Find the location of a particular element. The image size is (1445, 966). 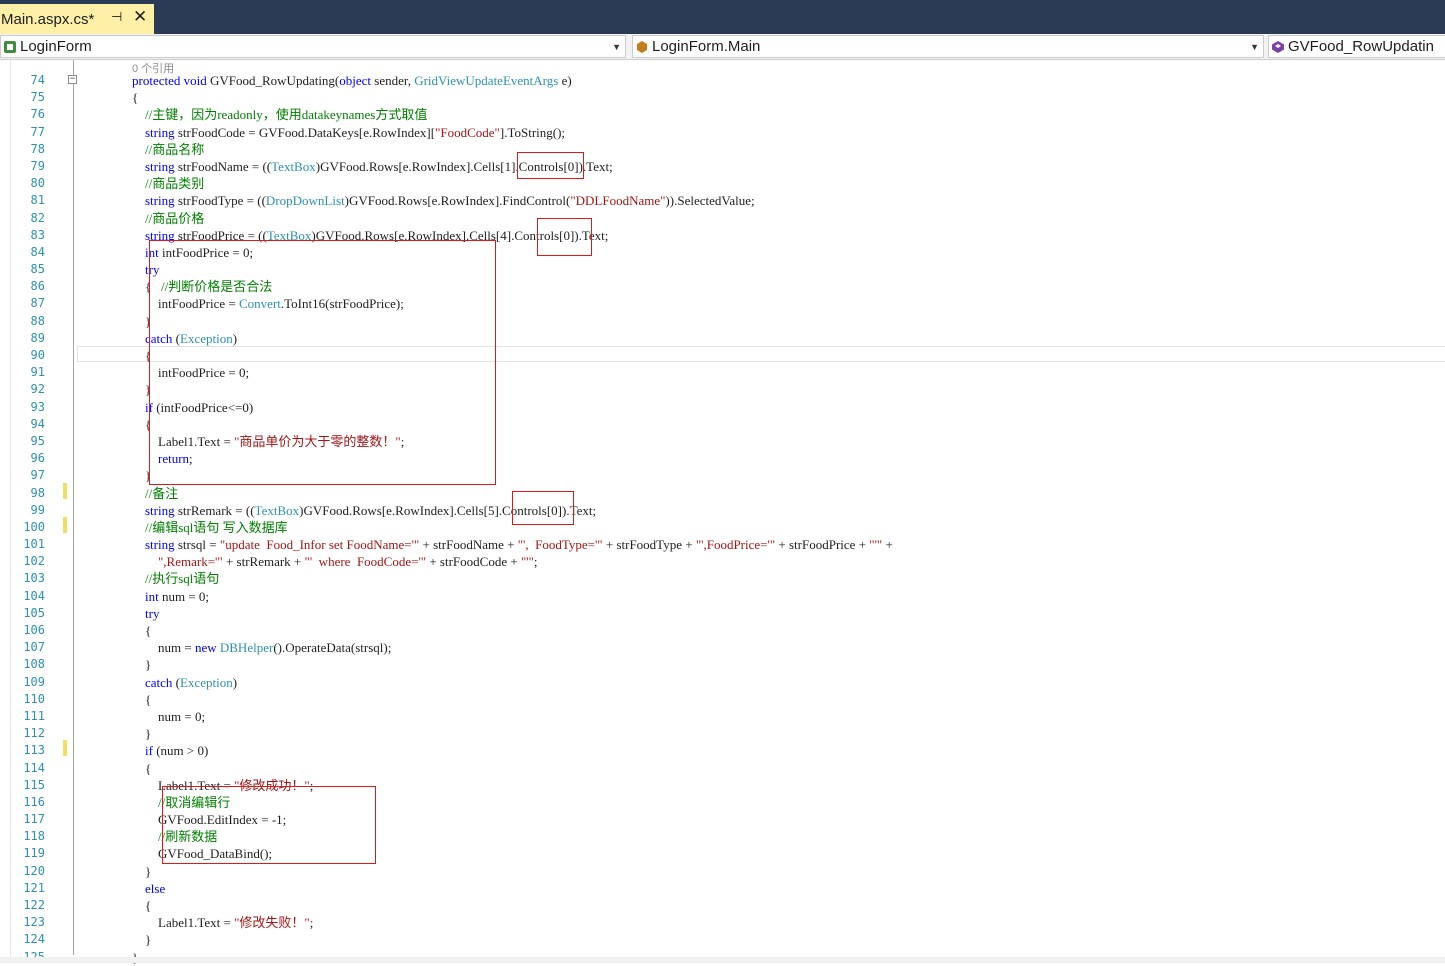

code-line: 120 } is located at coordinates (722, 871).